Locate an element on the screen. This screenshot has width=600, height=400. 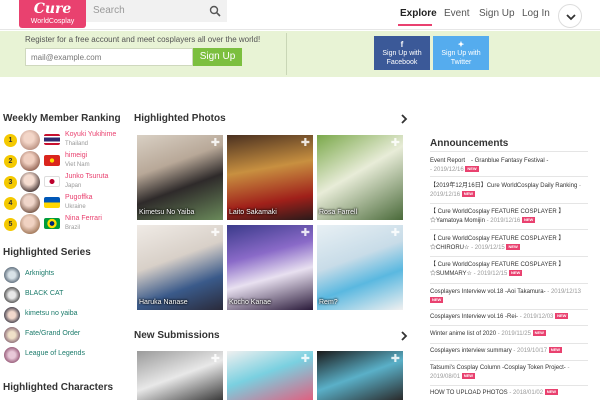
nav-log-in: Log In is located at coordinates (536, 13).